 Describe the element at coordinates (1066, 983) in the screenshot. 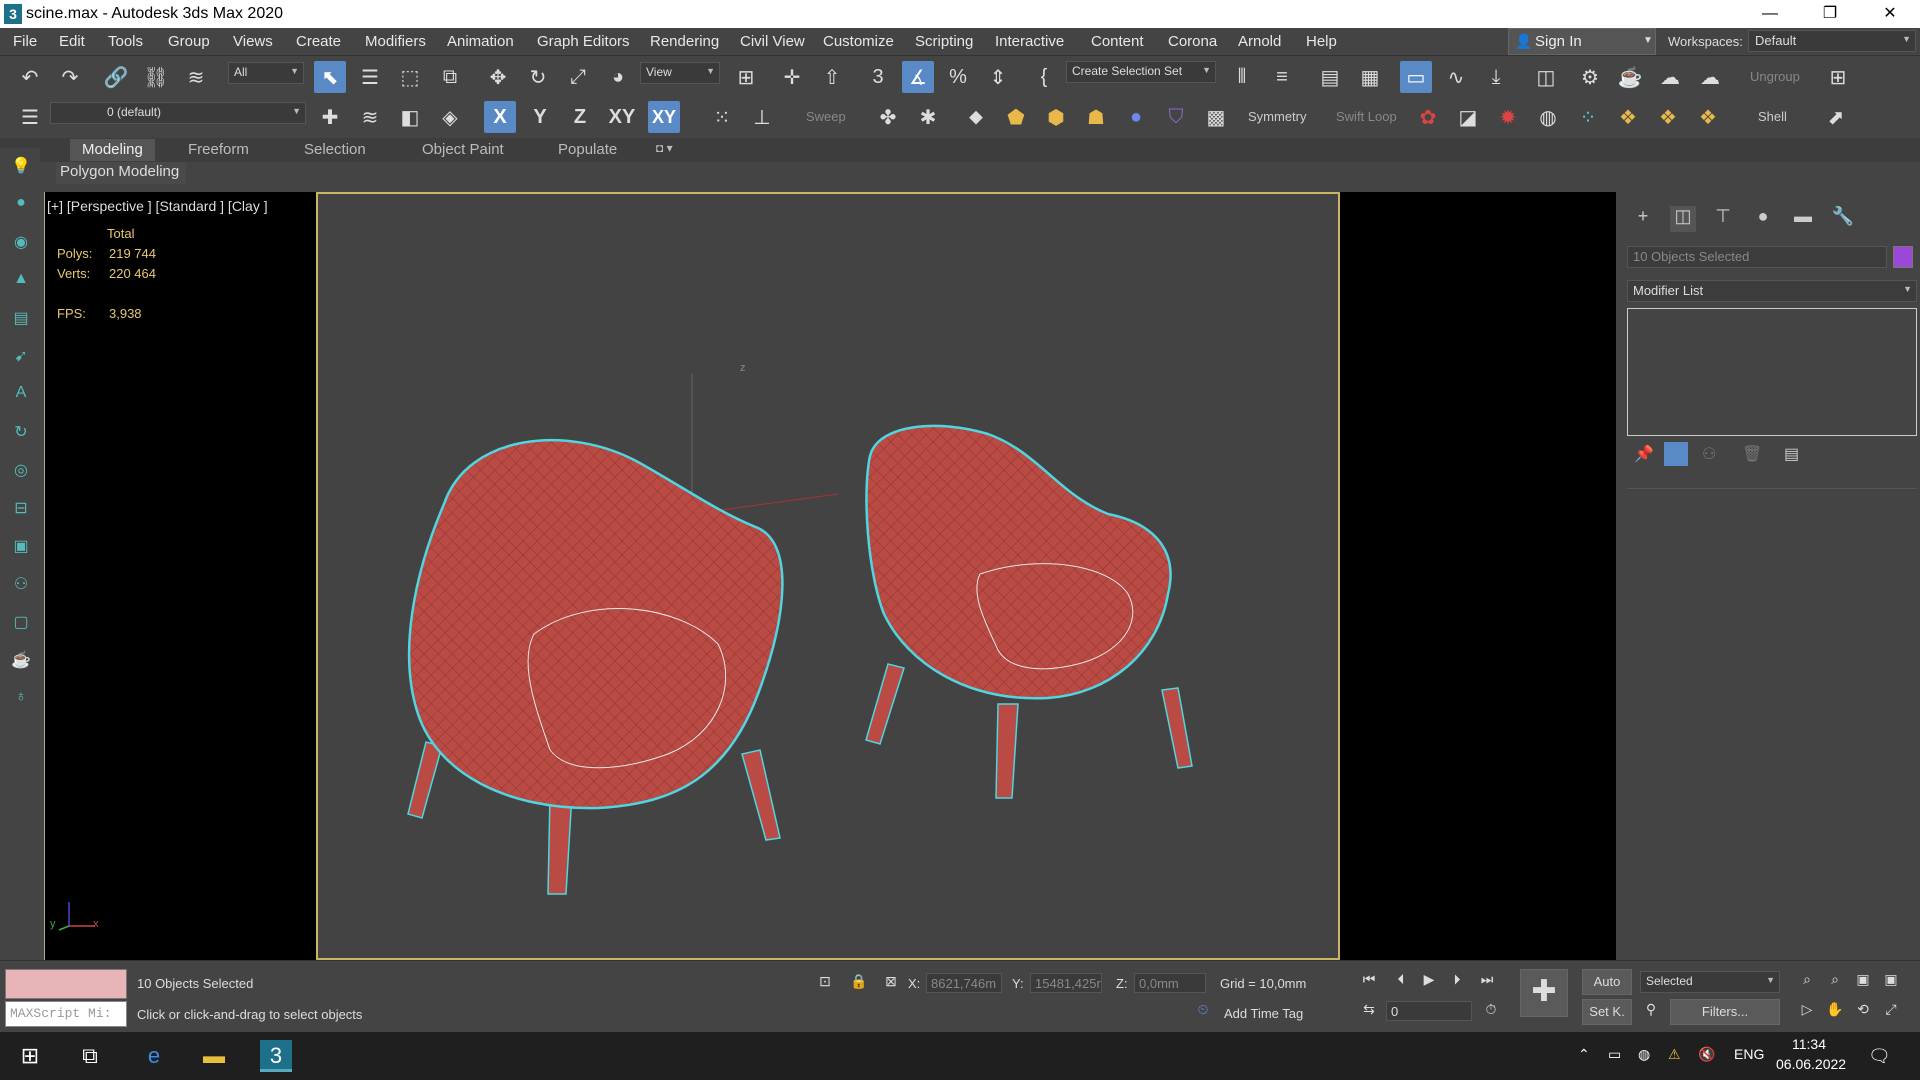

I see `coord-y-field: 15481,425r` at that location.